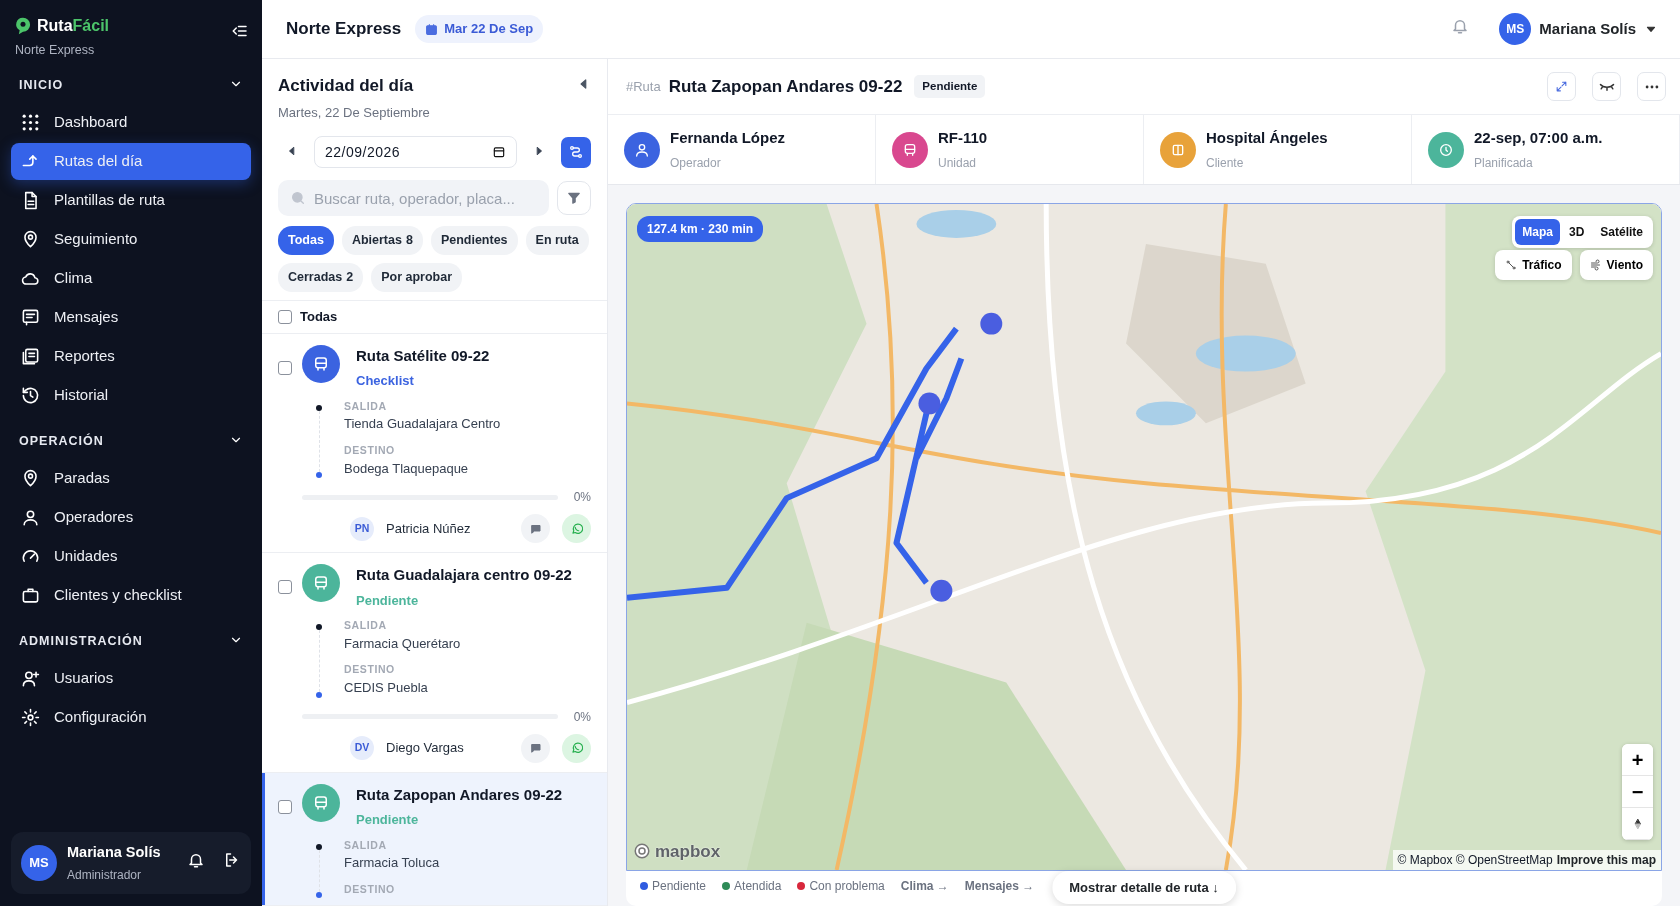 The image size is (1680, 906). I want to click on filter-chip: Por aprobar, so click(416, 277).